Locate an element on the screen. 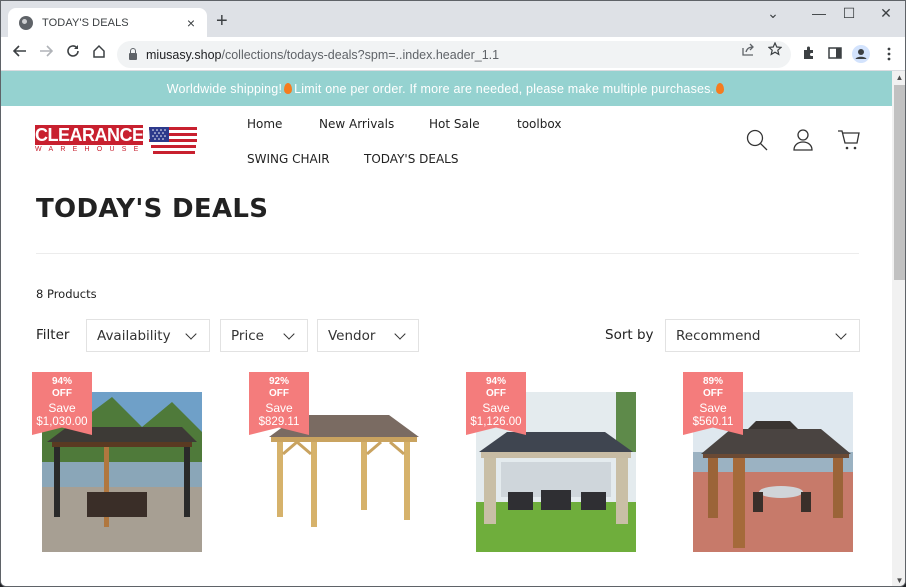  scroll-down-arrow-icon: ▼ is located at coordinates (898, 580).